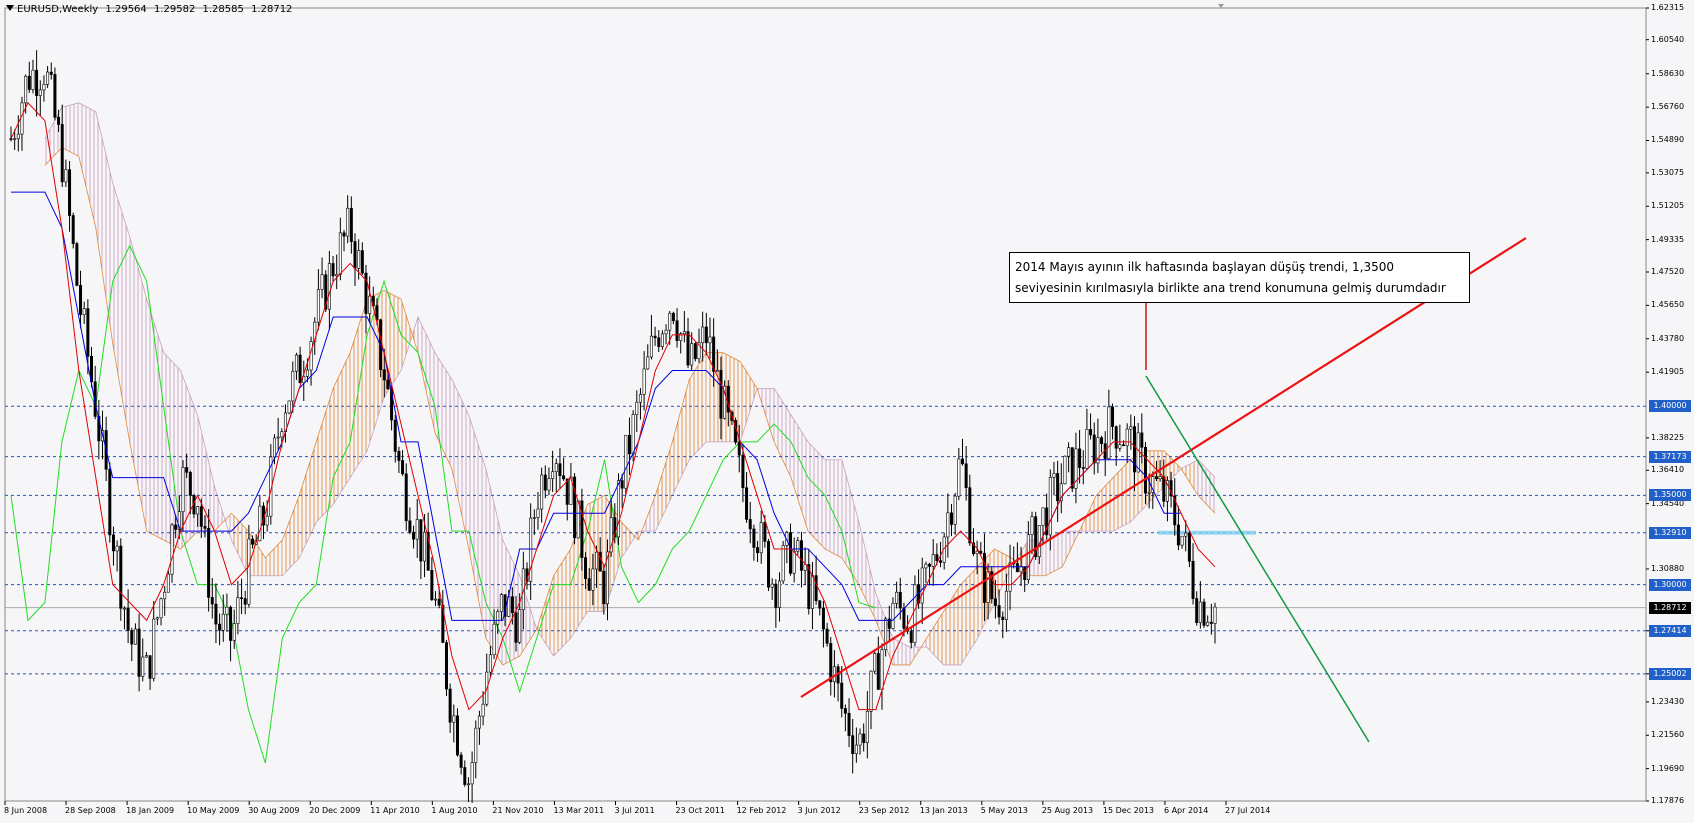  Describe the element at coordinates (579, 810) in the screenshot. I see `time-tick-label: 13 Mar 2011` at that location.